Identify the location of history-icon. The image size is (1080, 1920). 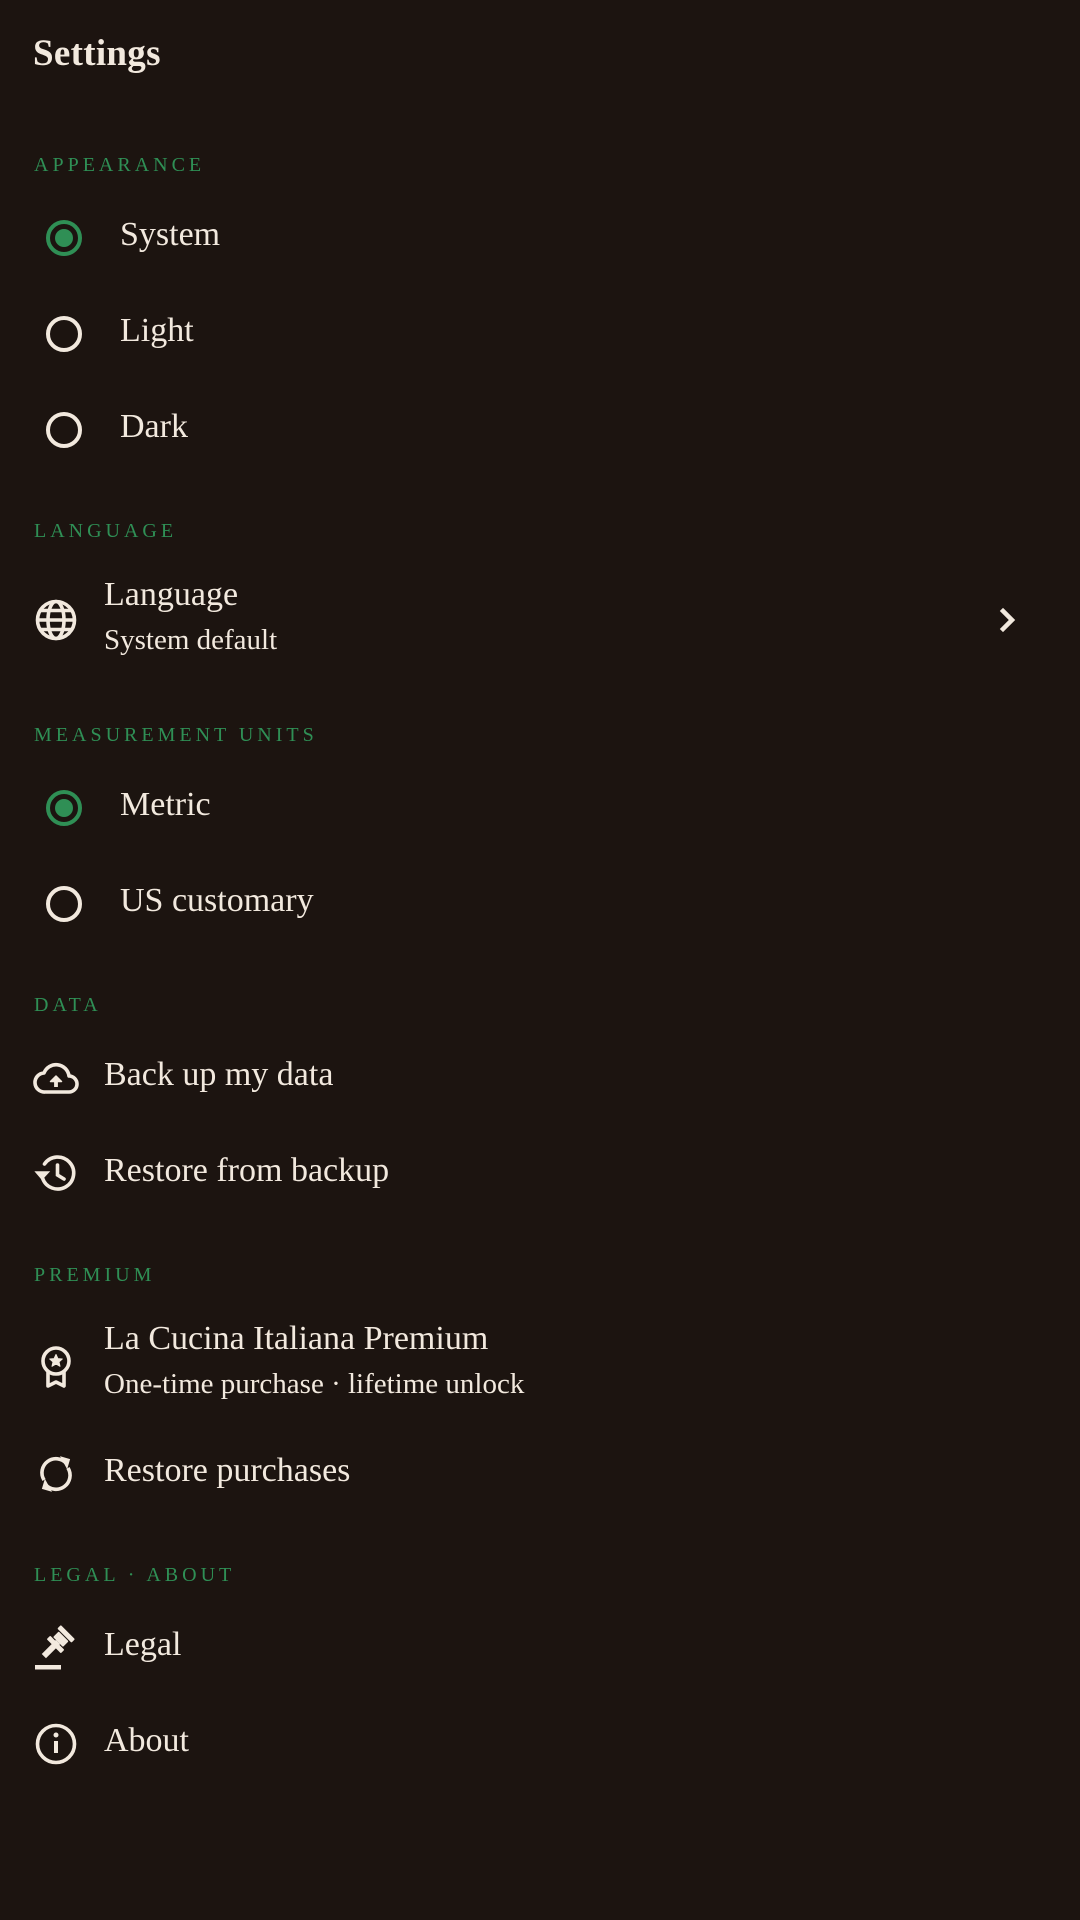
(56, 1174).